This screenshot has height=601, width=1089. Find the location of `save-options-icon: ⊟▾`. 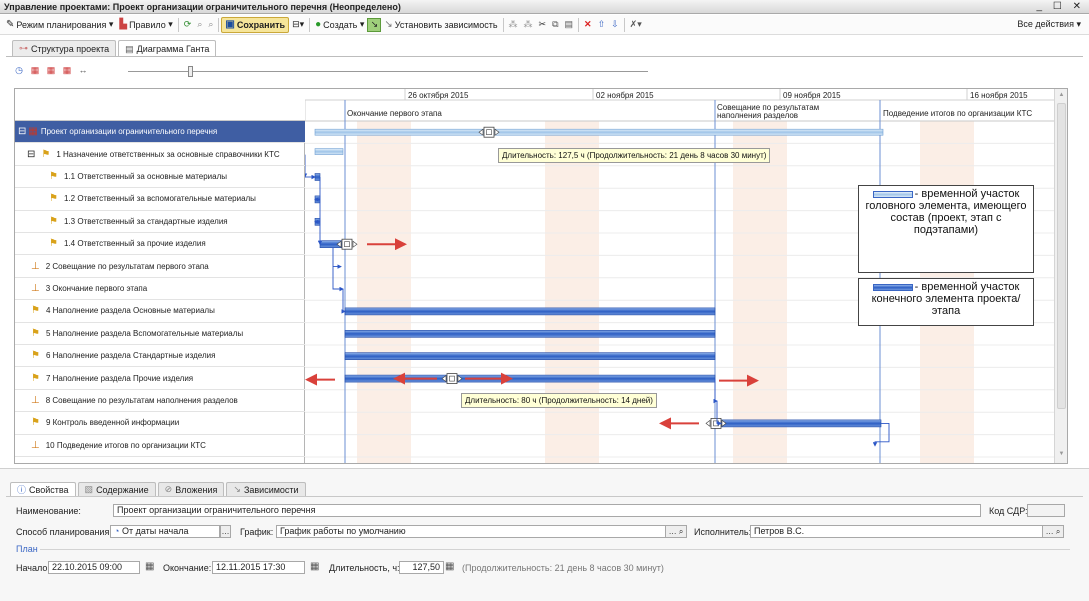

save-options-icon: ⊟▾ is located at coordinates (298, 25).